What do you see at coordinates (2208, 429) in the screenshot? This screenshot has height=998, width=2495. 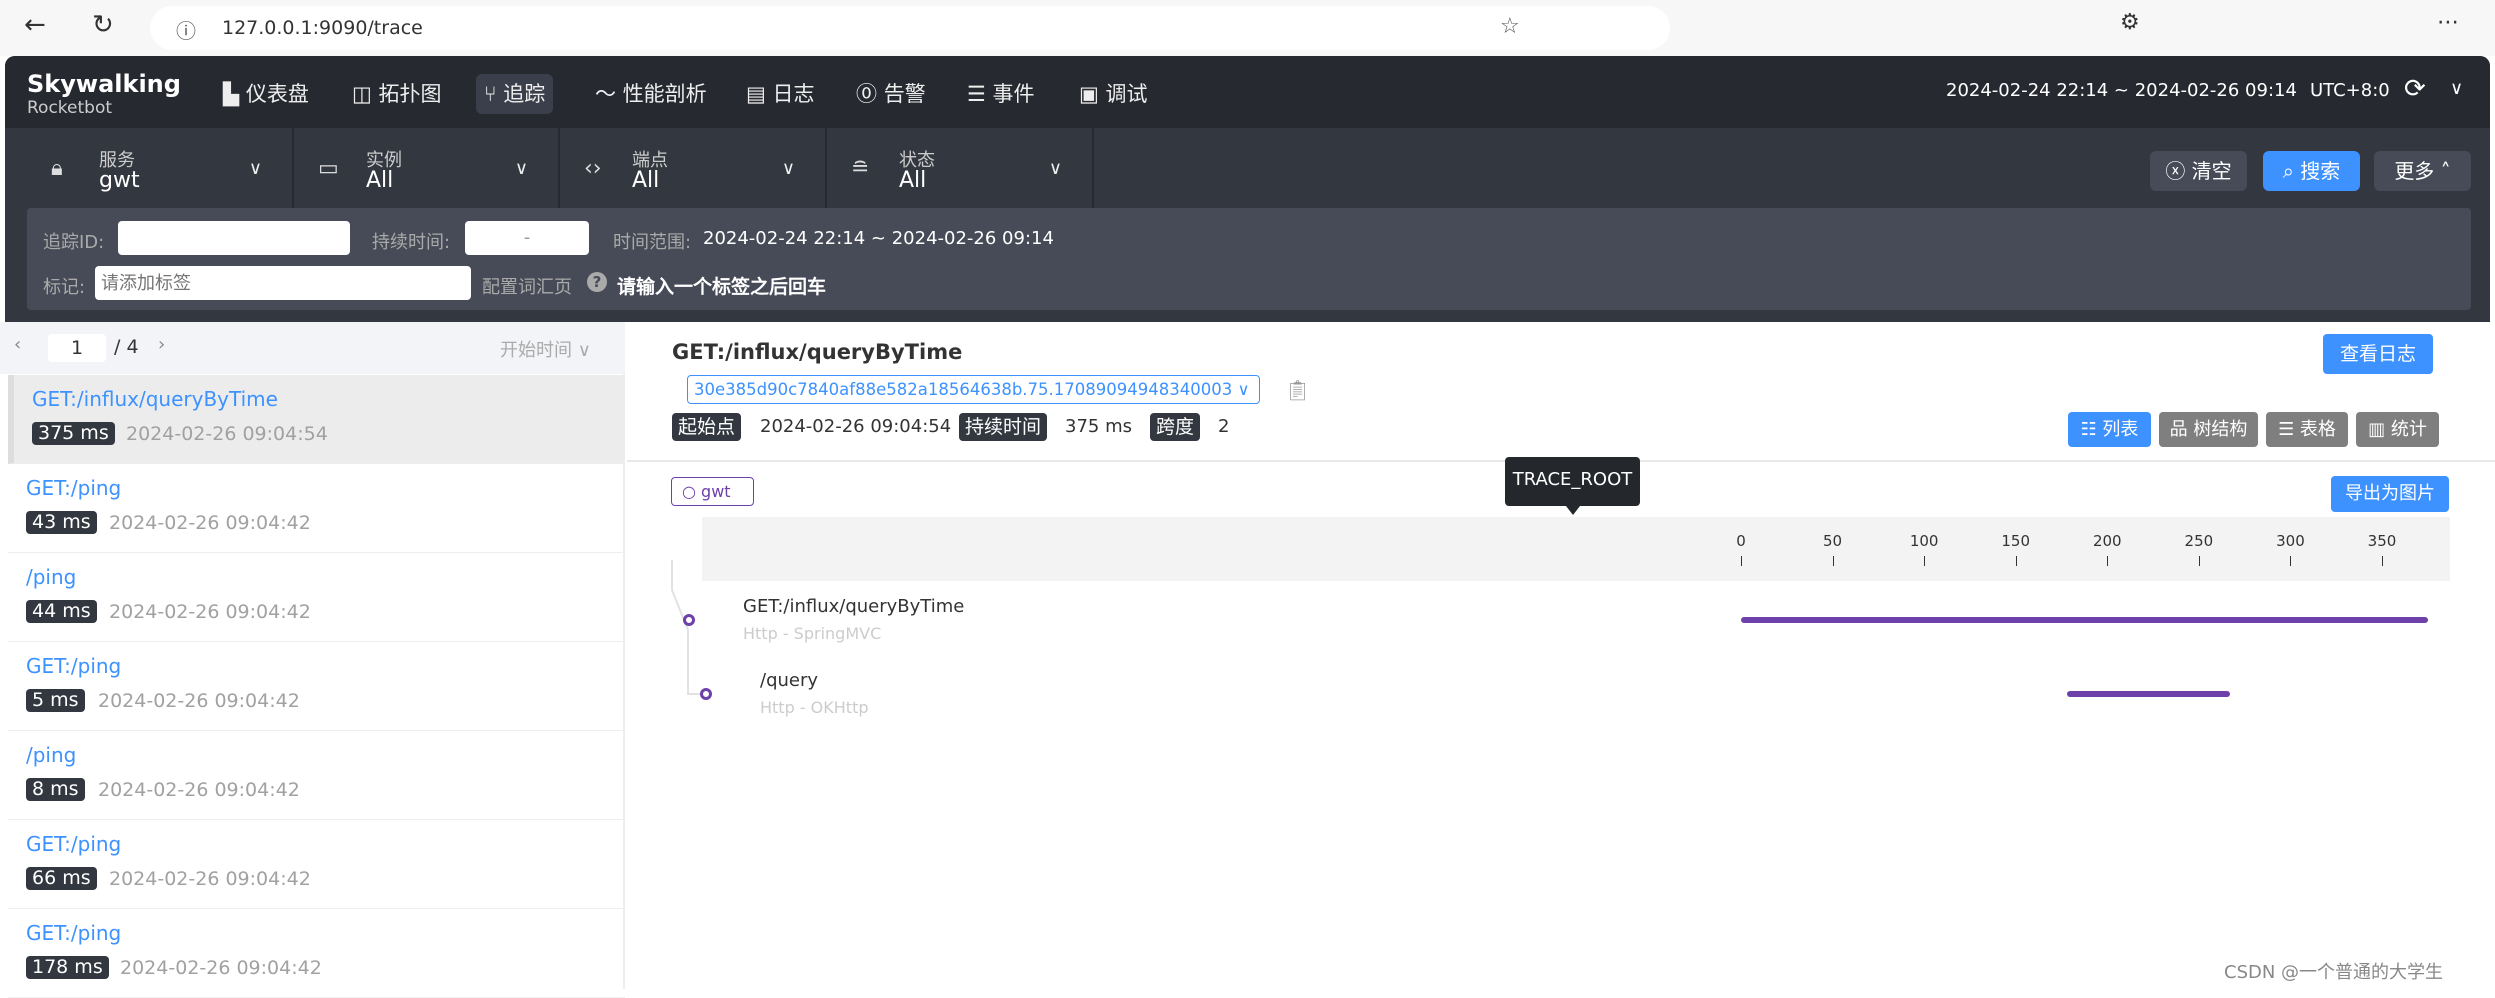 I see `view-tree-button: 品 树结构` at bounding box center [2208, 429].